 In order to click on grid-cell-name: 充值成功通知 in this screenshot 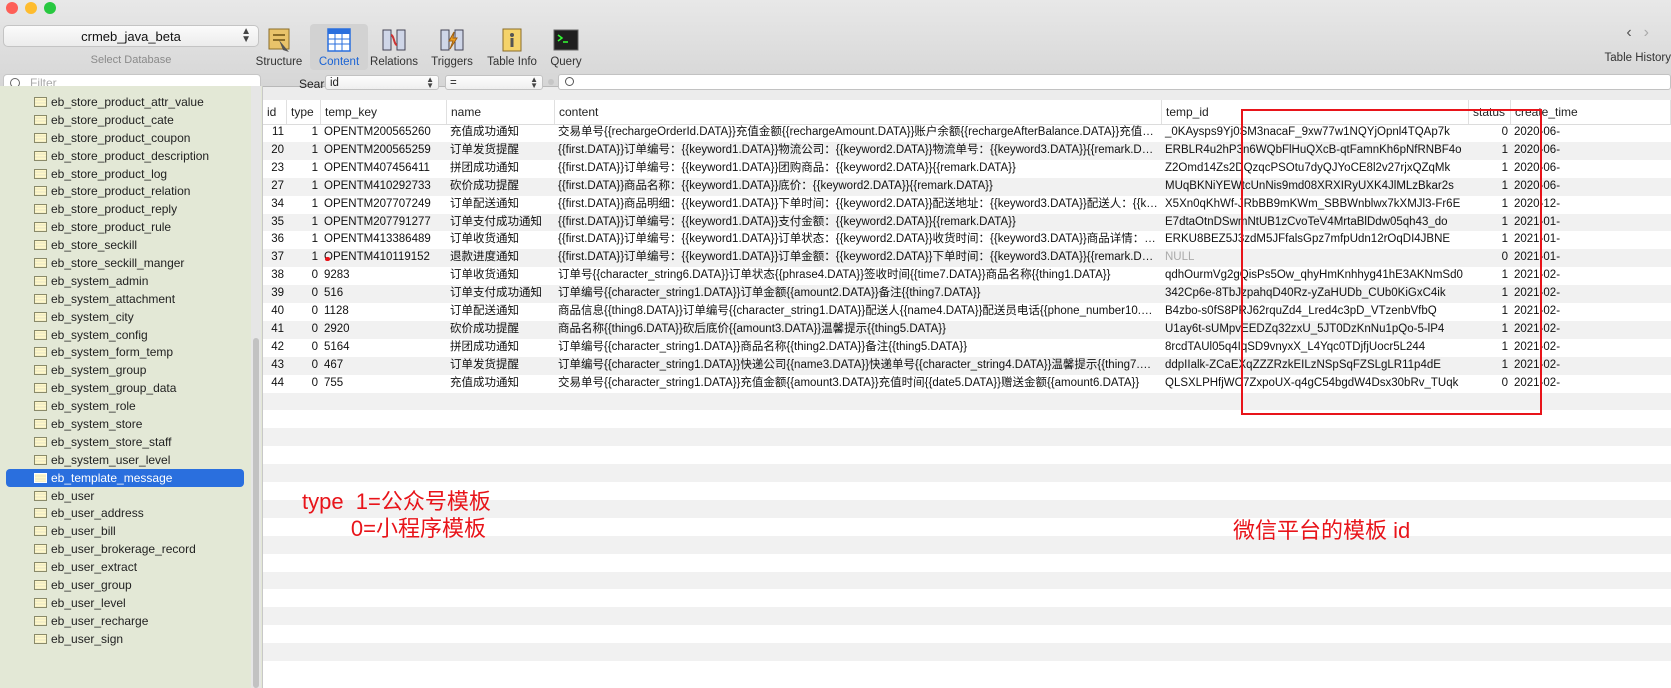, I will do `click(501, 384)`.